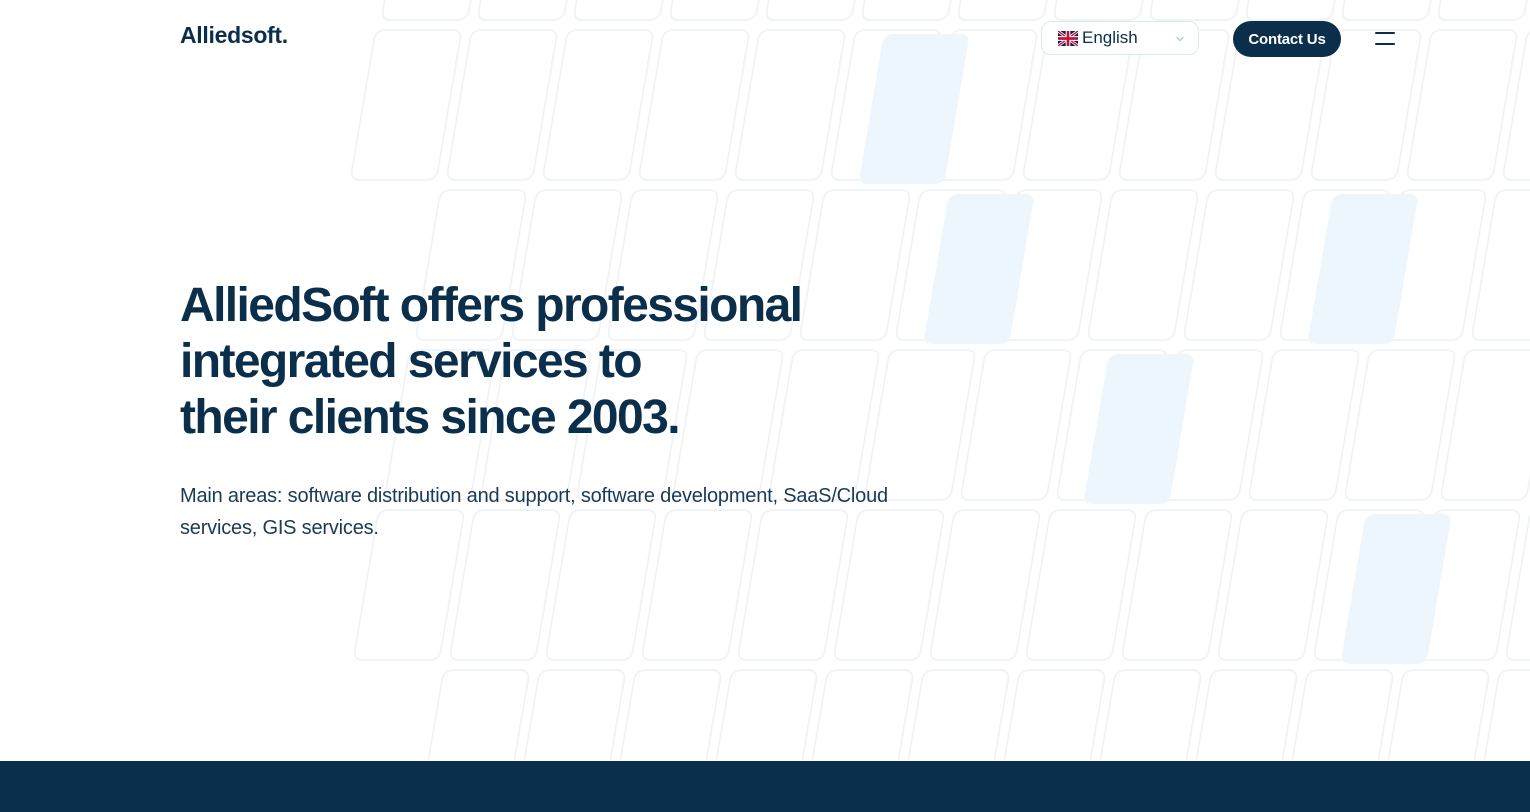 This screenshot has height=812, width=1530. I want to click on menu-line-top, so click(1385, 33).